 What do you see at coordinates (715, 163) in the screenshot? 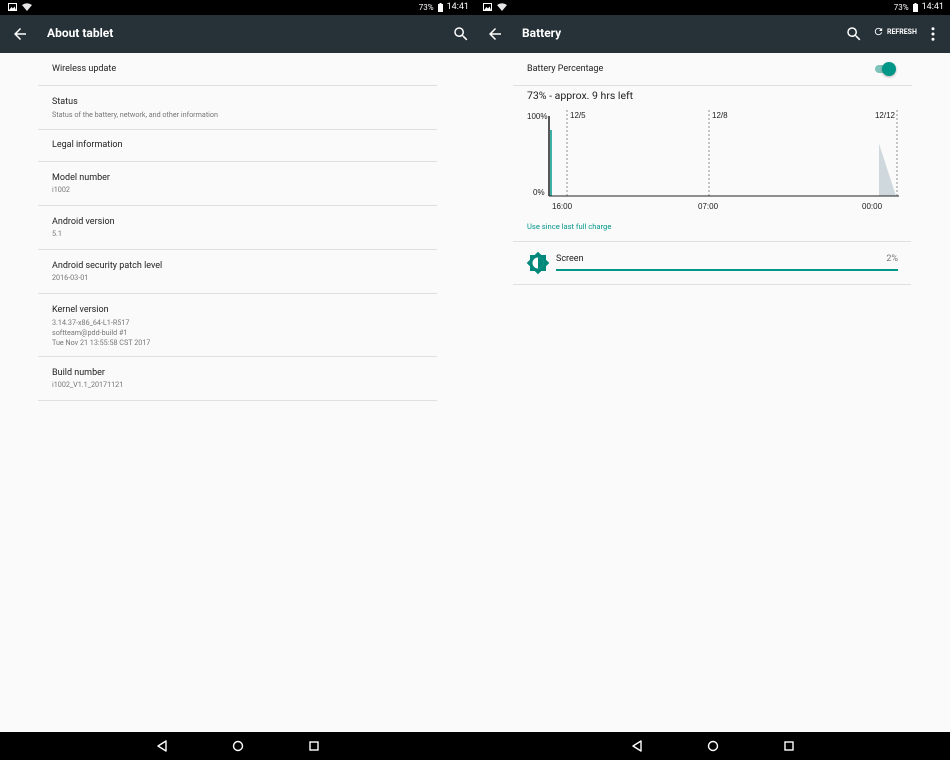
I see `battery-history-chart: 100% 0% 12/5 12/8 12/12 16:00 07:00 00:00` at bounding box center [715, 163].